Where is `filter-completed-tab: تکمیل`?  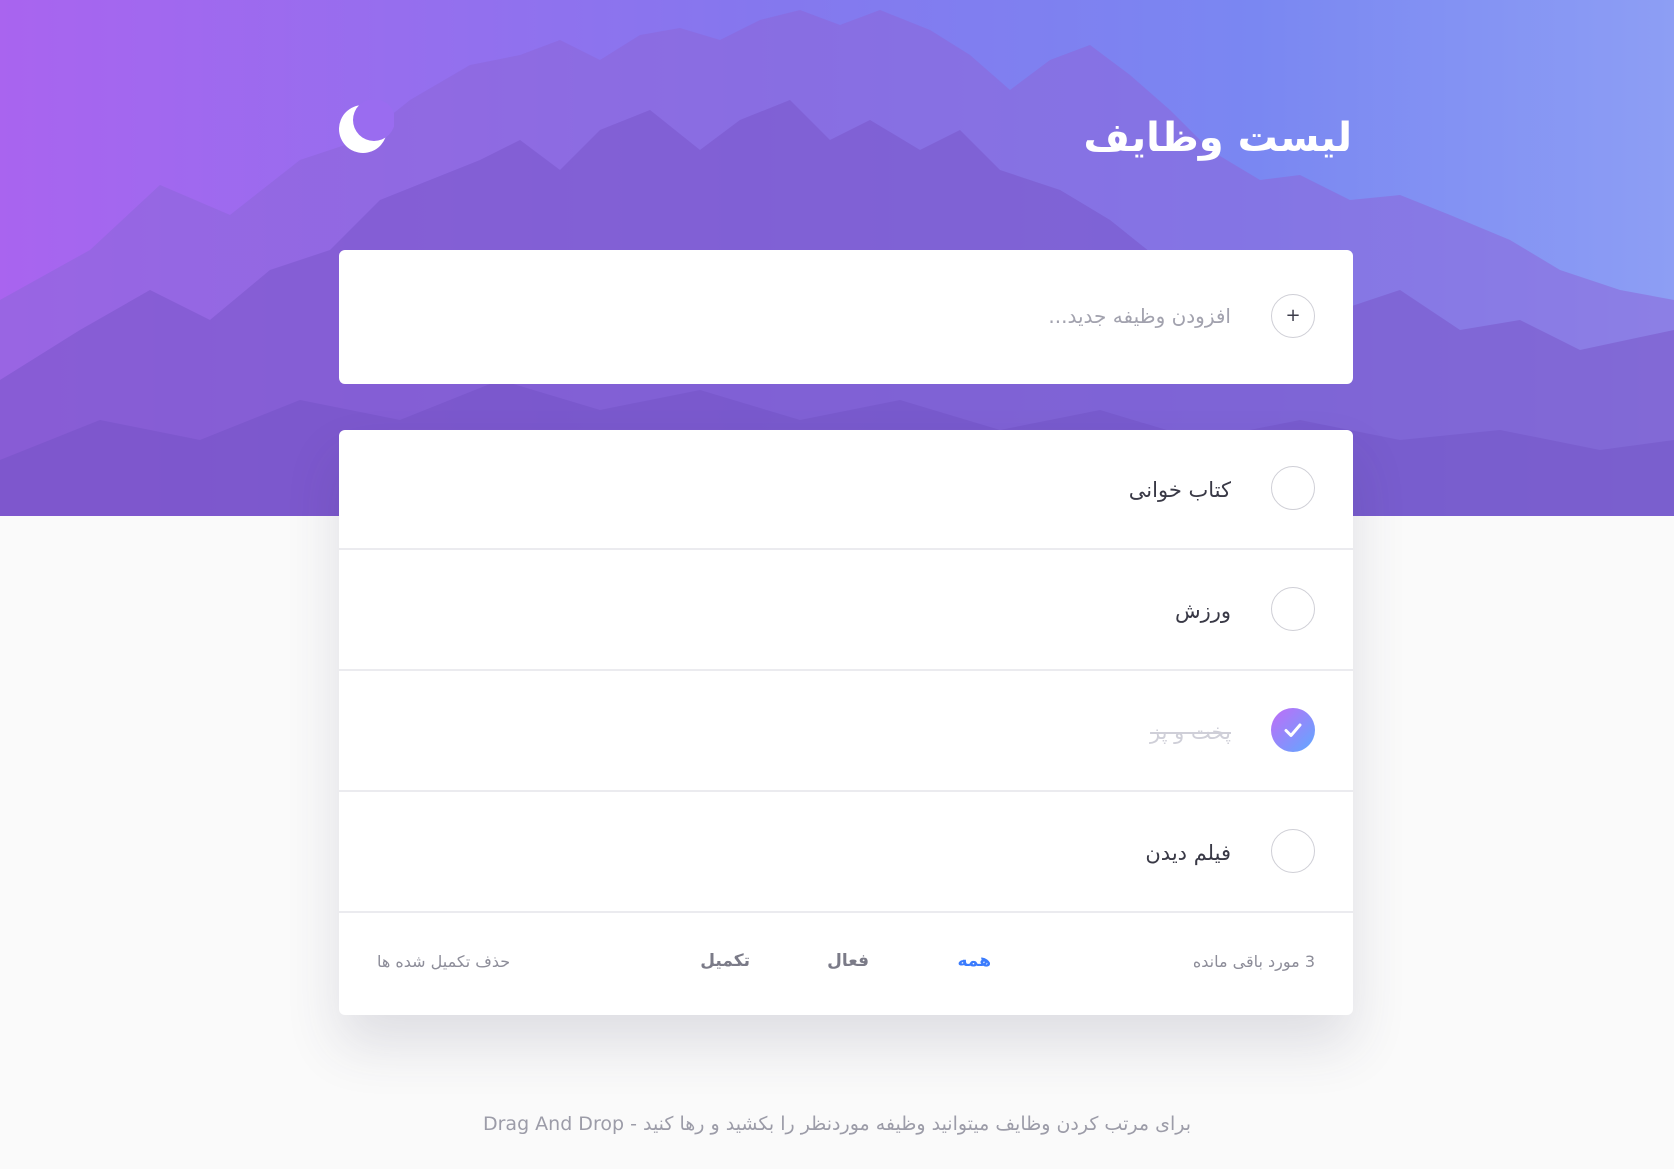
filter-completed-tab: تکمیل is located at coordinates (725, 961).